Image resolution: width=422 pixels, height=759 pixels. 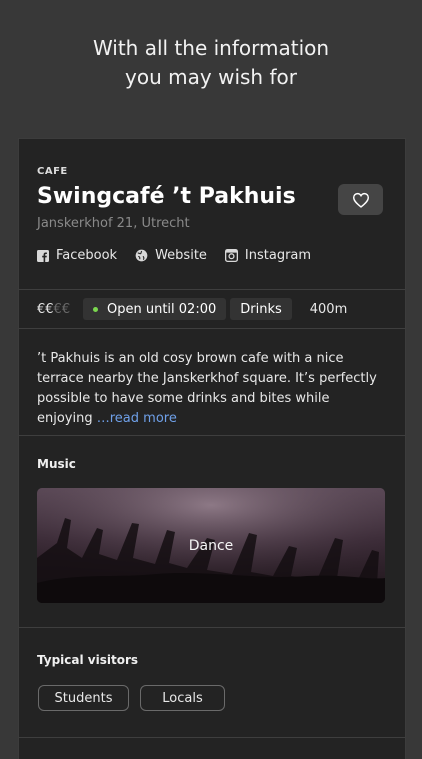 I want to click on heart-outline-icon, so click(x=360, y=200).